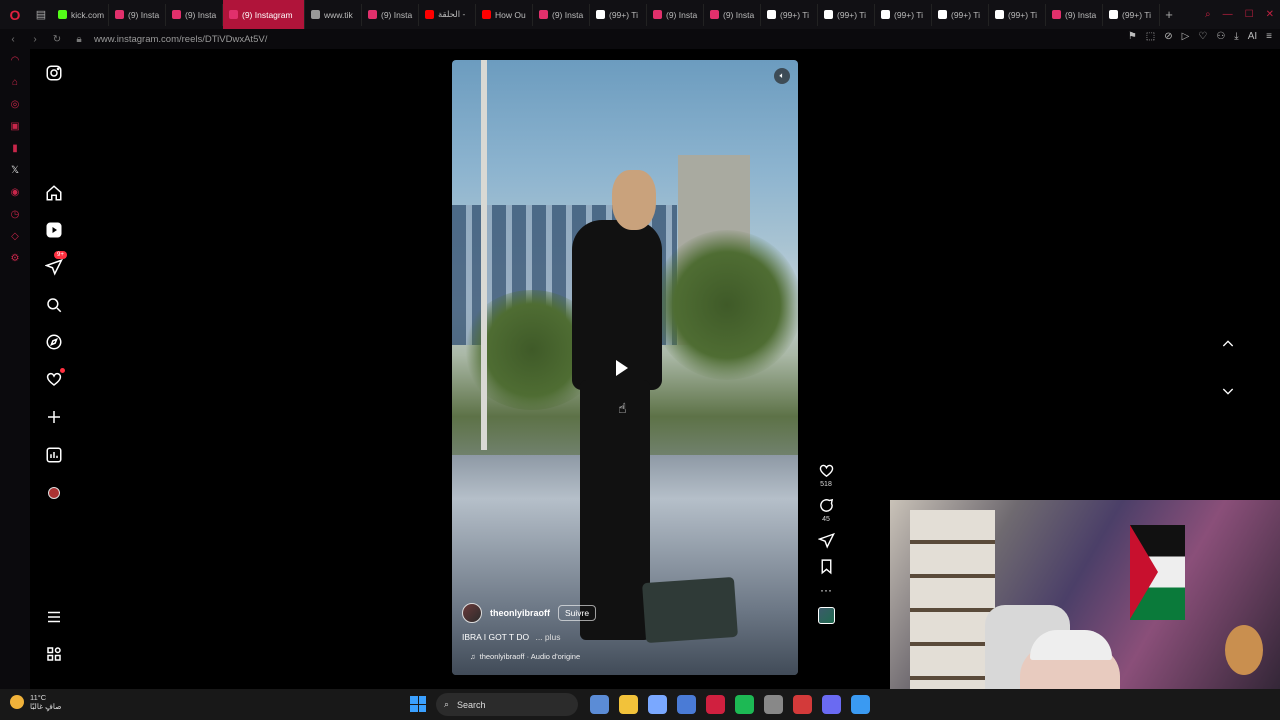 The height and width of the screenshot is (720, 1280). What do you see at coordinates (54, 417) in the screenshot?
I see `create-icon` at bounding box center [54, 417].